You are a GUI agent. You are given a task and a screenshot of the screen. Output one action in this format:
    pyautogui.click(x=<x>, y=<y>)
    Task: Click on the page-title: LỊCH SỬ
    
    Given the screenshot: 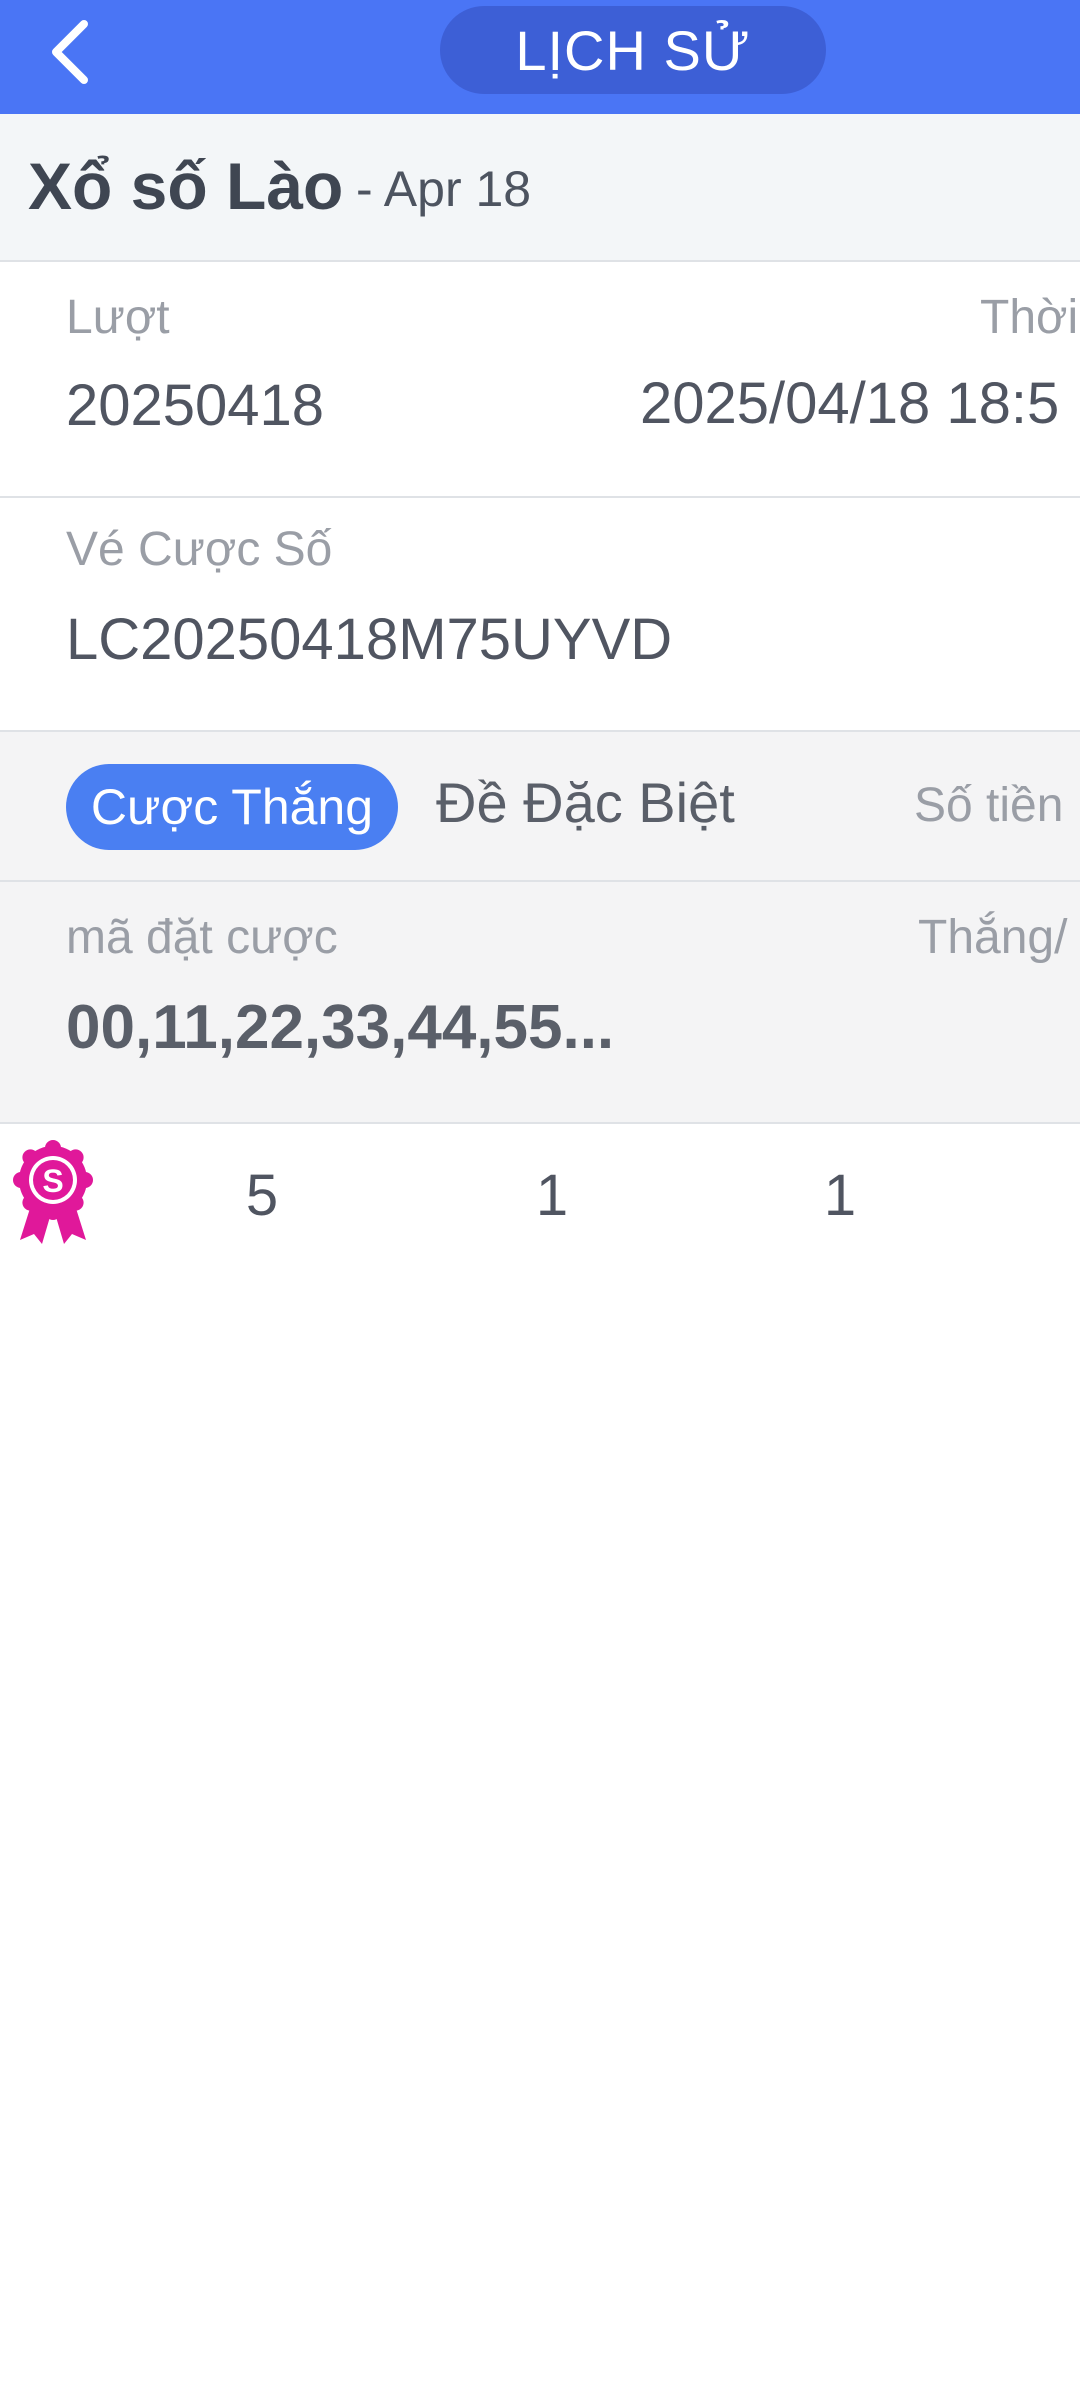 What is the action you would take?
    pyautogui.click(x=633, y=50)
    